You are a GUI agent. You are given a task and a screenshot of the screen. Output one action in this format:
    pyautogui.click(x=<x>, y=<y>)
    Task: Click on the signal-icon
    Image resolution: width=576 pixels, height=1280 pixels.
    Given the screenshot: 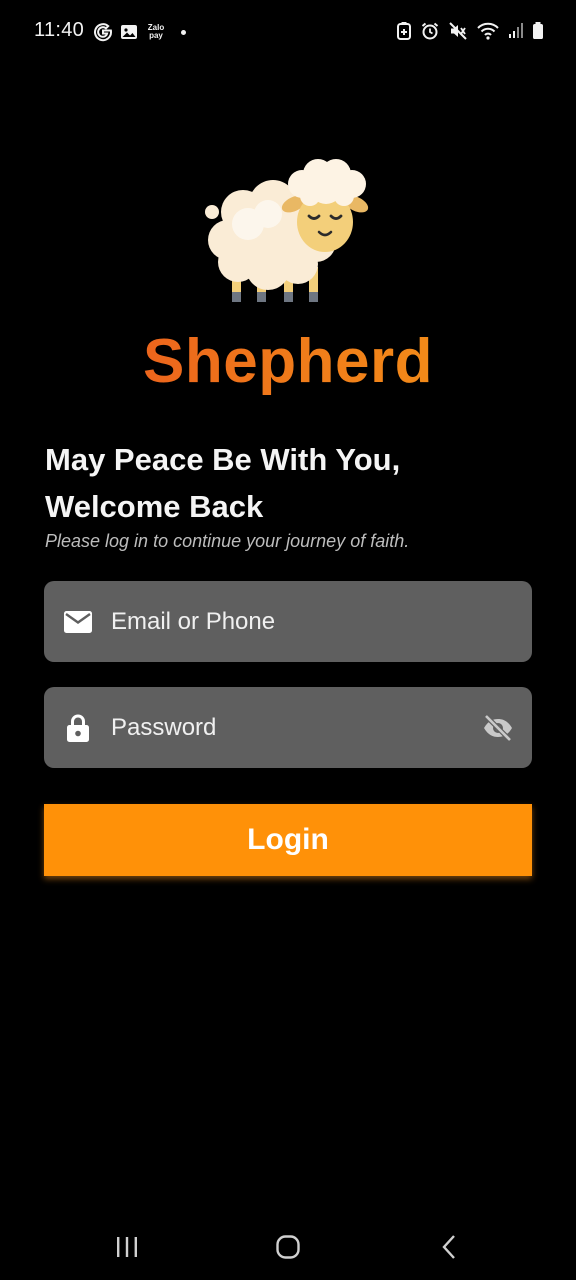 What is the action you would take?
    pyautogui.click(x=516, y=31)
    